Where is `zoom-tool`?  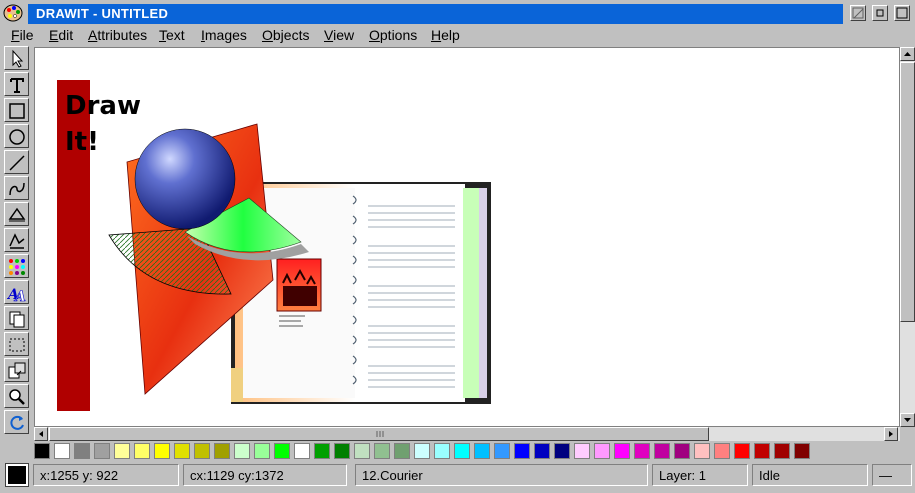 zoom-tool is located at coordinates (16, 396).